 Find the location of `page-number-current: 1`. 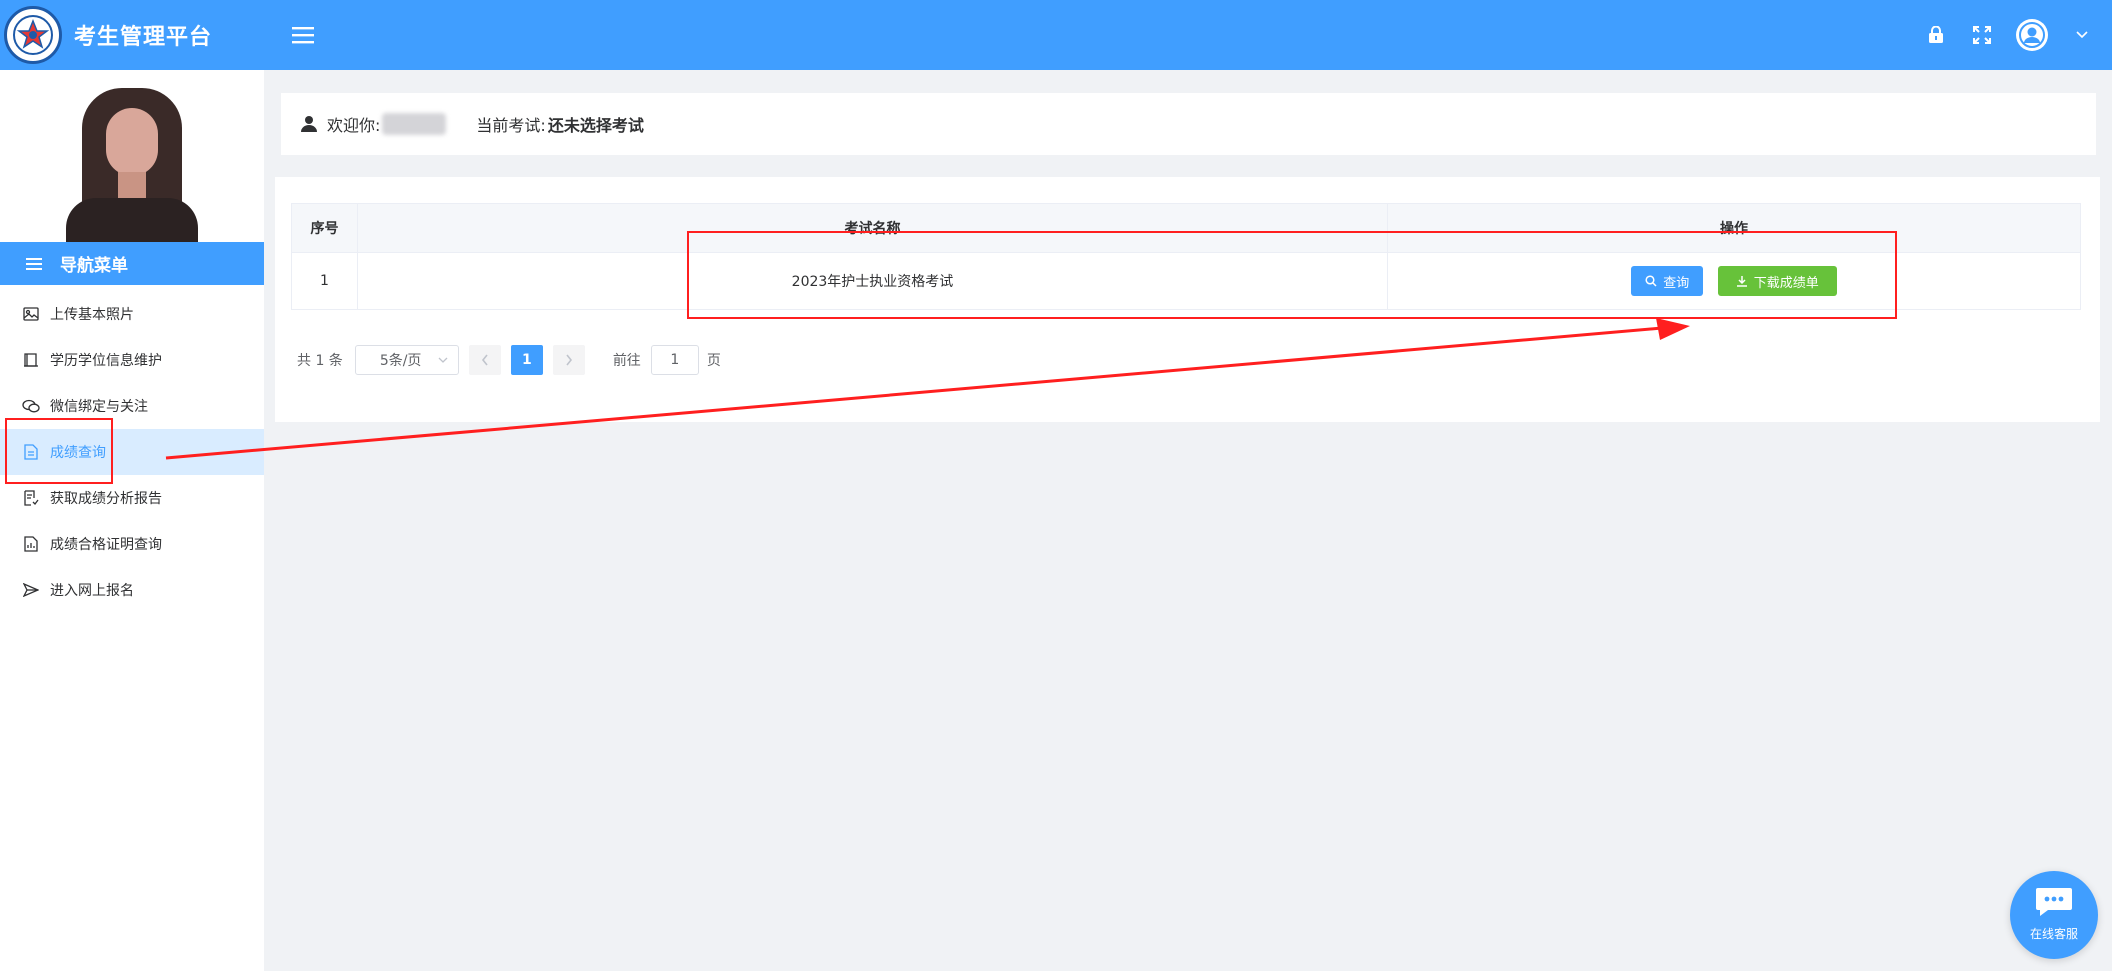

page-number-current: 1 is located at coordinates (526, 360).